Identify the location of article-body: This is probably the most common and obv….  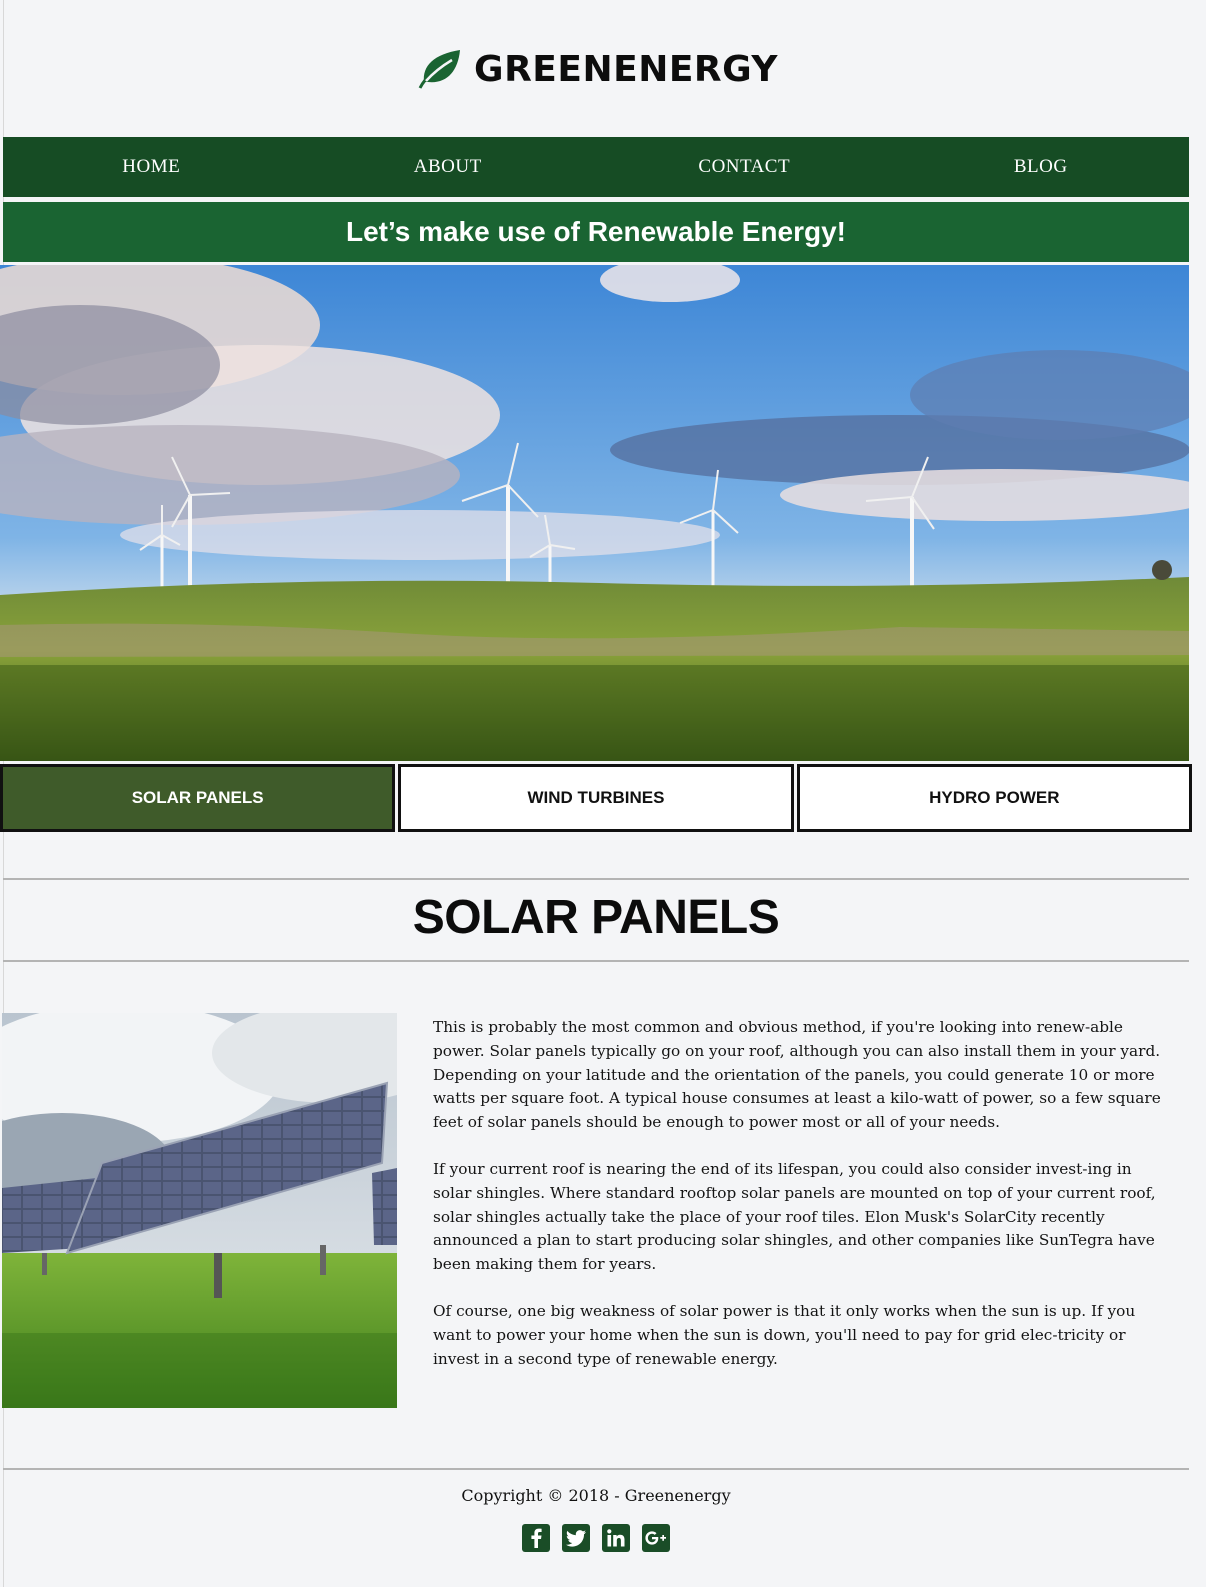
(798, 1205).